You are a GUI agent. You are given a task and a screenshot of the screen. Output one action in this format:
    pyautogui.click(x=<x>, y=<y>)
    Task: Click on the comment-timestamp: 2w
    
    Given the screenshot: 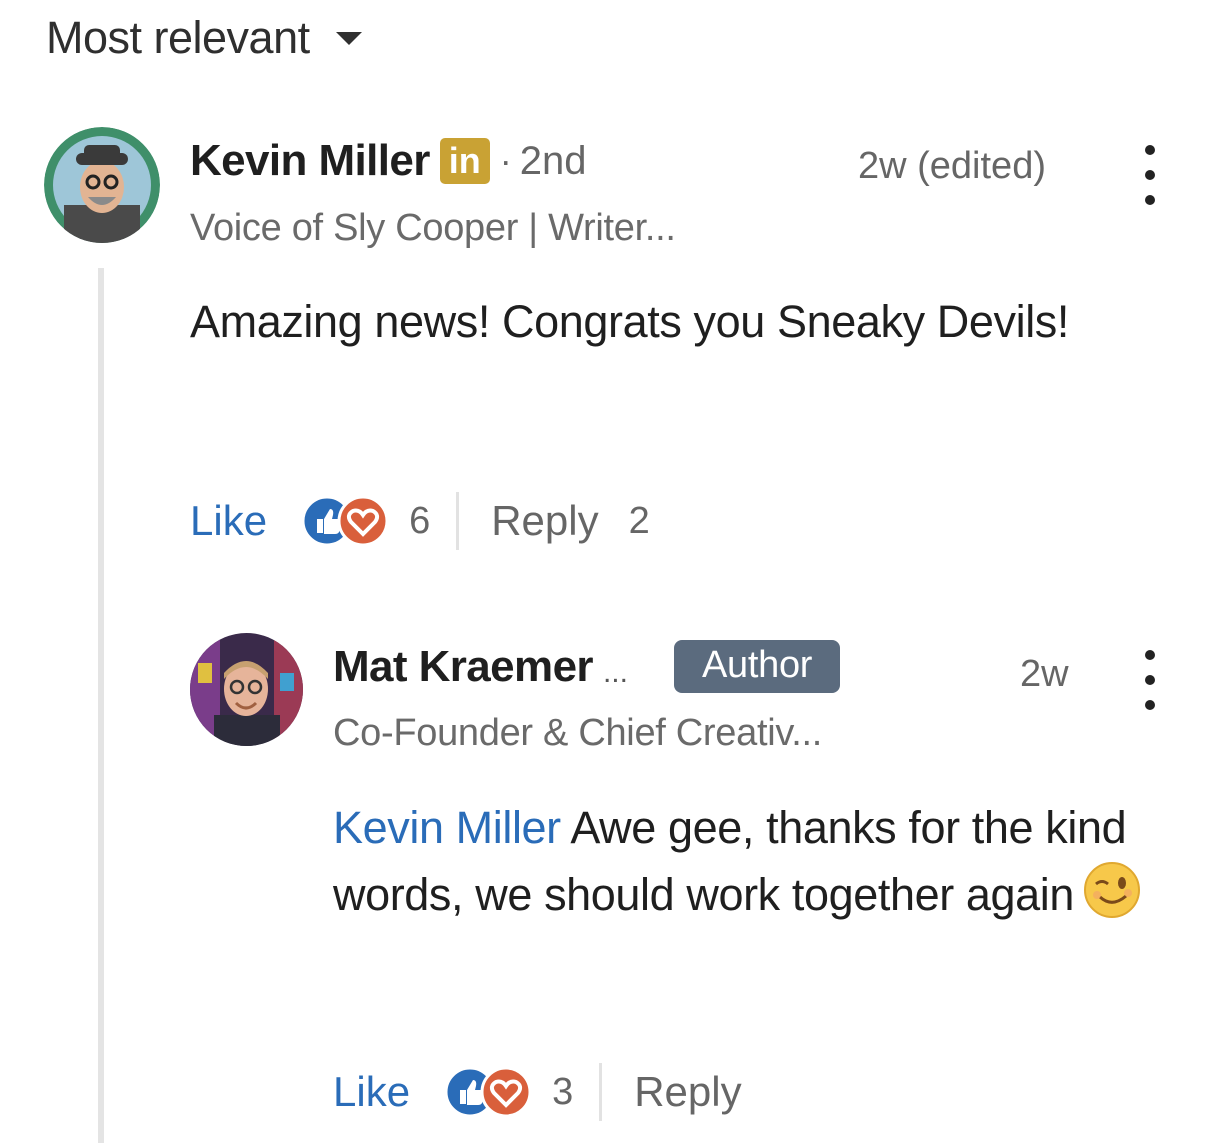 What is the action you would take?
    pyautogui.click(x=1044, y=674)
    